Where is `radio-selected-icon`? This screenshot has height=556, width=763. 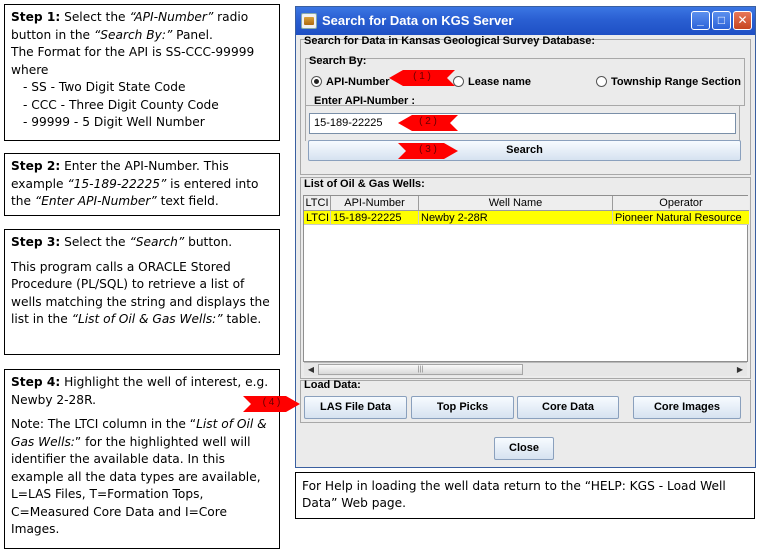
radio-selected-icon is located at coordinates (316, 81).